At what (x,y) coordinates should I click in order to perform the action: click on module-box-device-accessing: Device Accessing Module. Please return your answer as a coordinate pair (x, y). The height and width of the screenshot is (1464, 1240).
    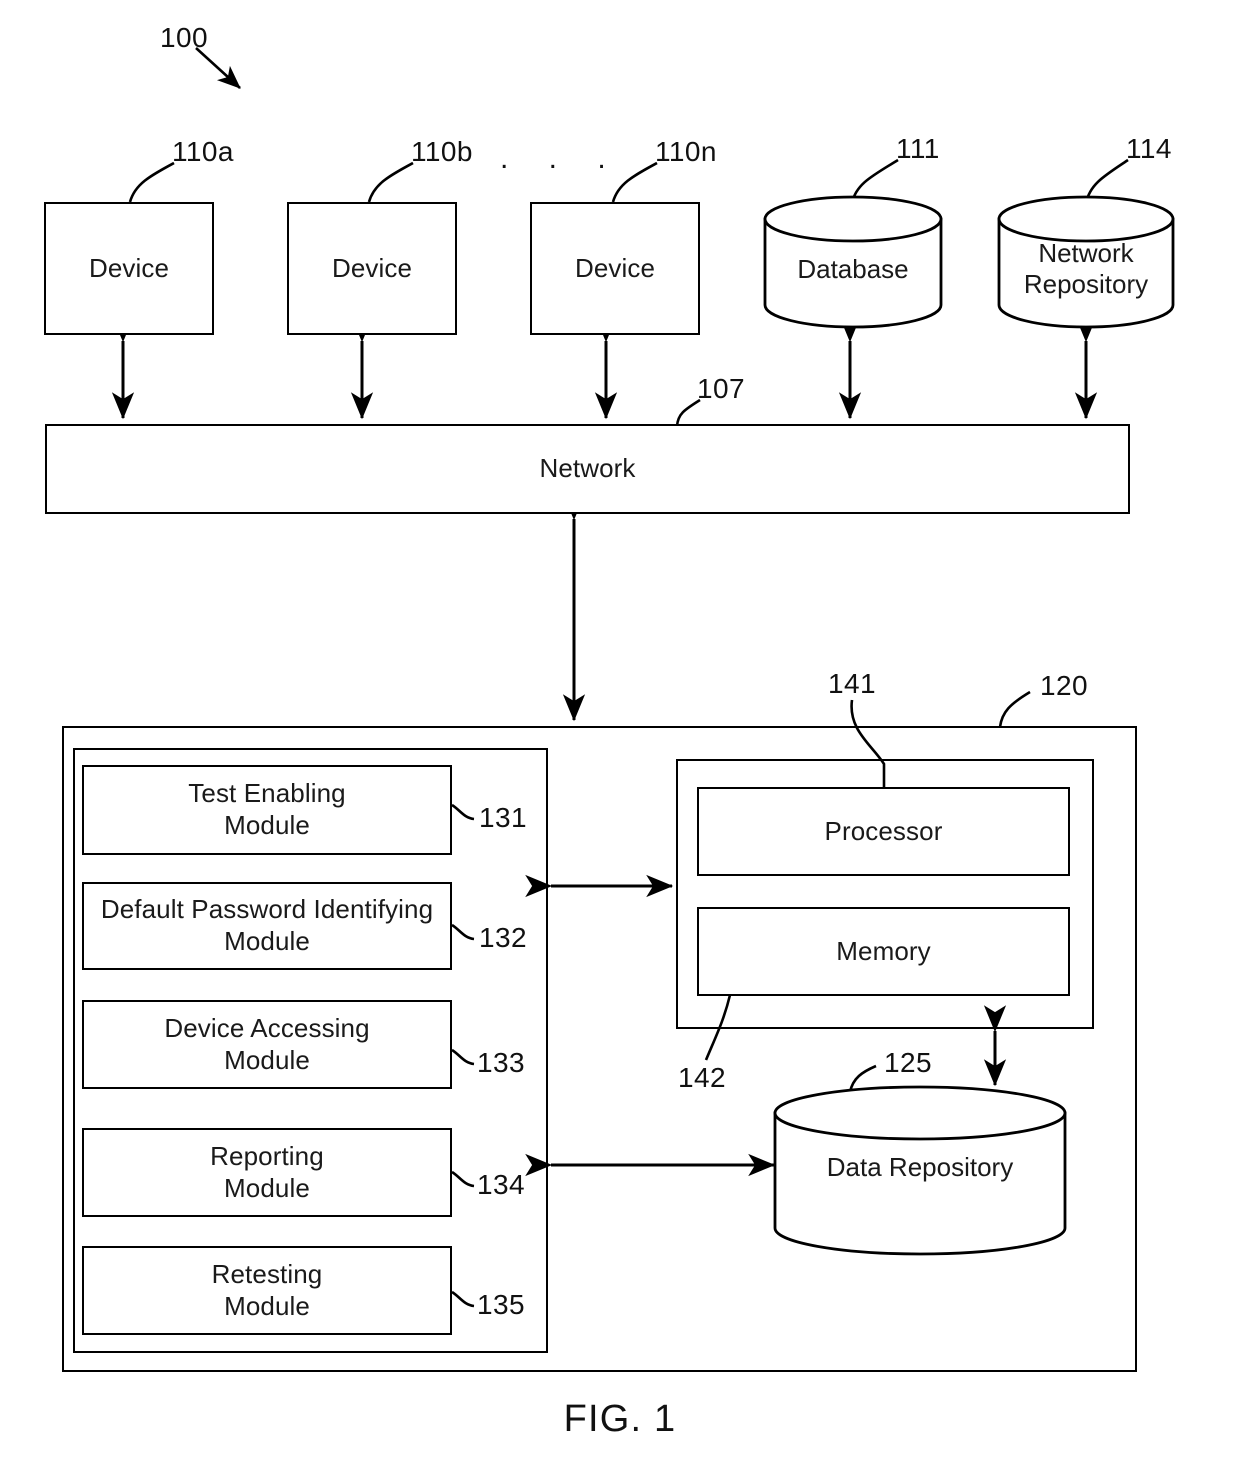
    Looking at the image, I should click on (267, 1044).